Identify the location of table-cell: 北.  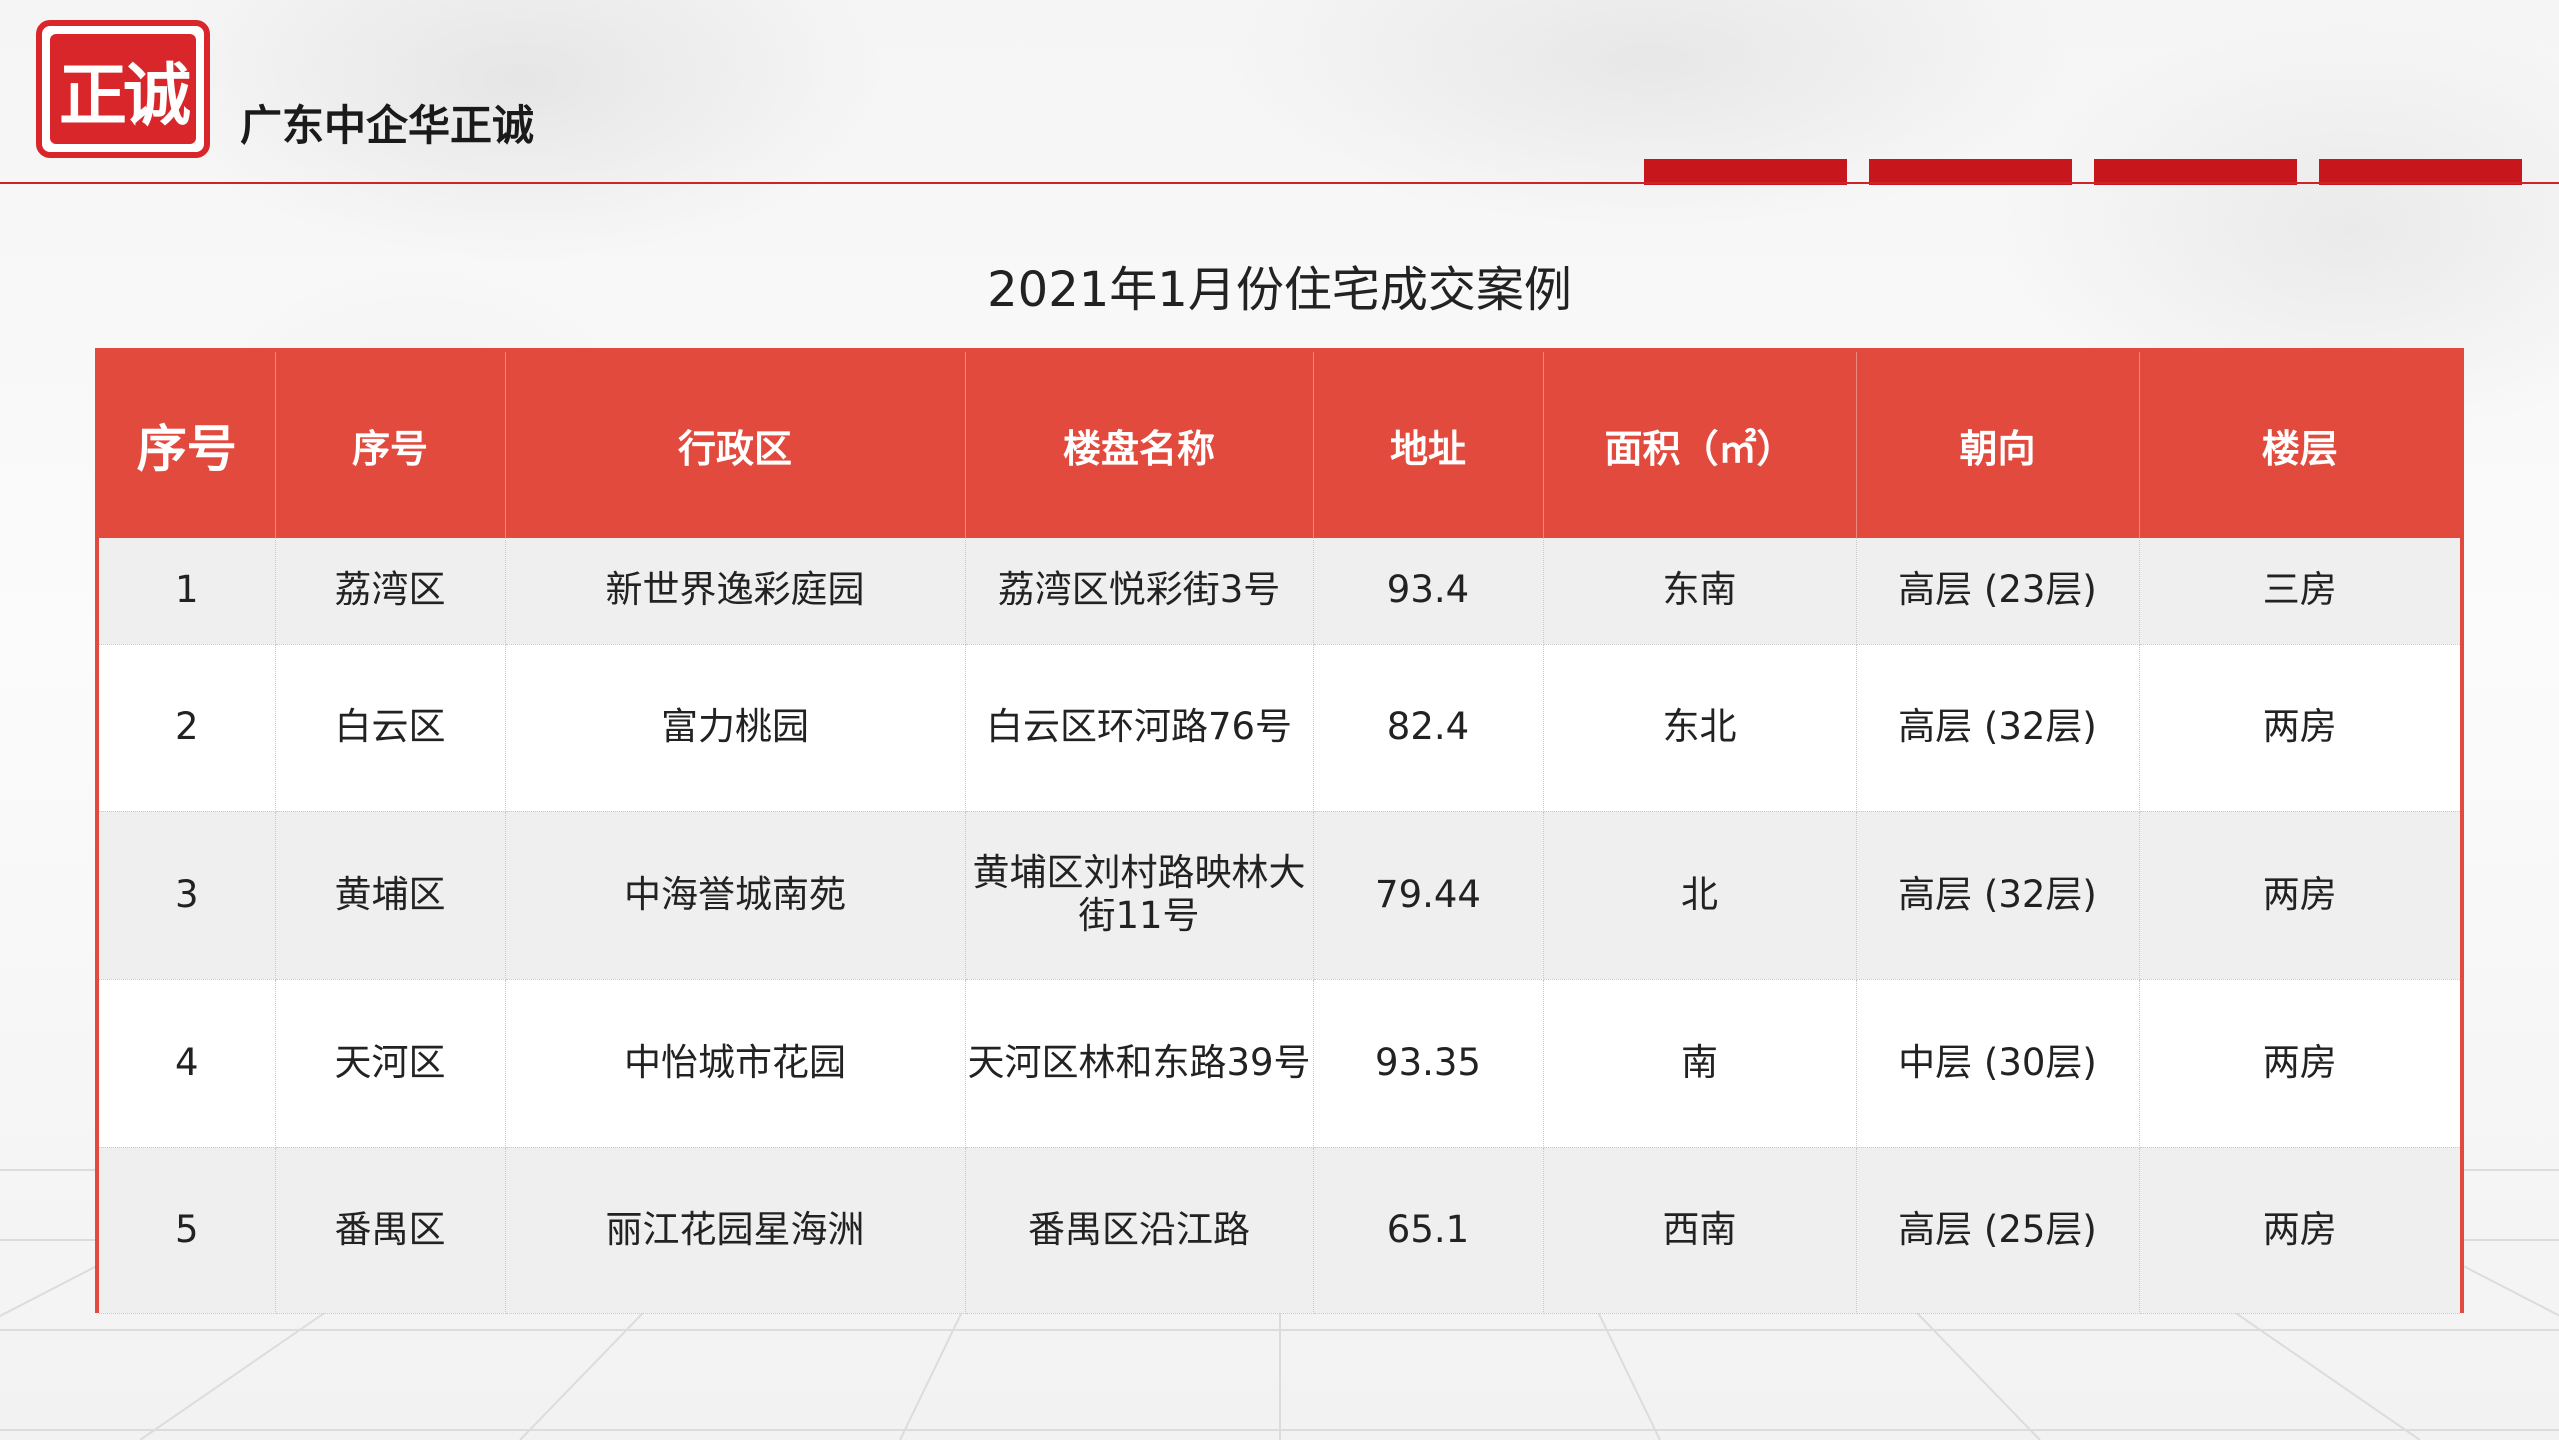
(1700, 895).